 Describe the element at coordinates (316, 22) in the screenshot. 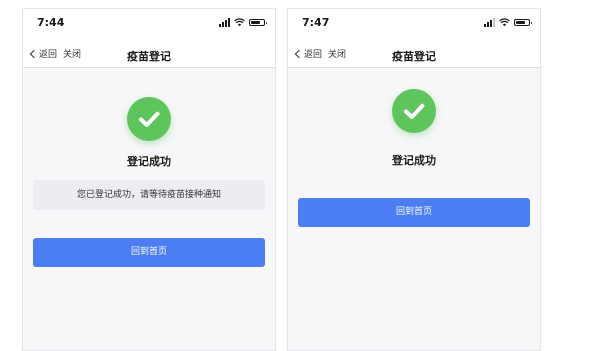

I see `status-time: 7:47` at that location.